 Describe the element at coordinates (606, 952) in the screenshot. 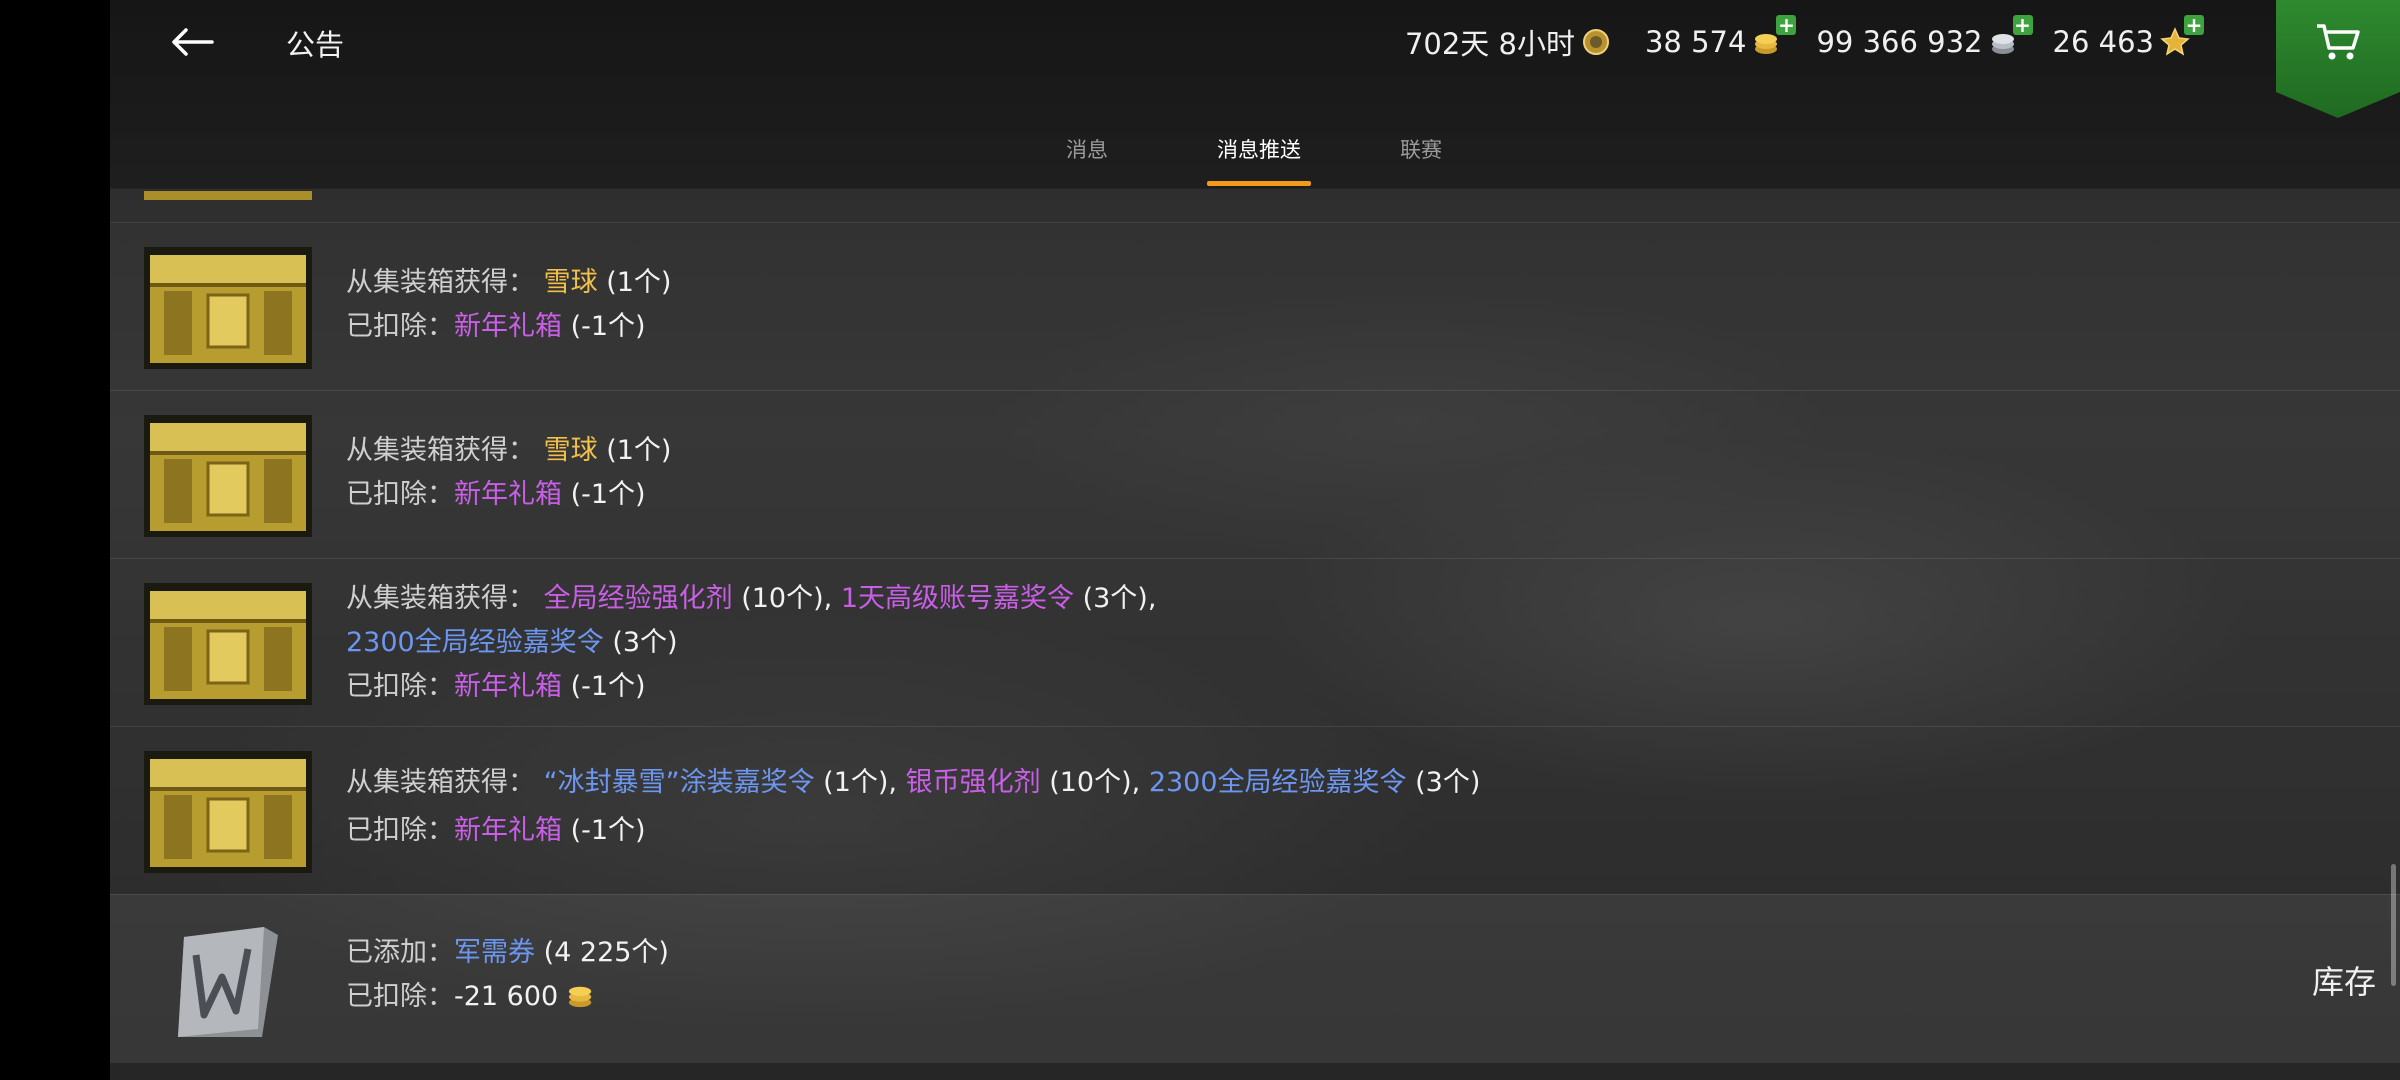

I see `added-item-qty: (4 225个)` at that location.